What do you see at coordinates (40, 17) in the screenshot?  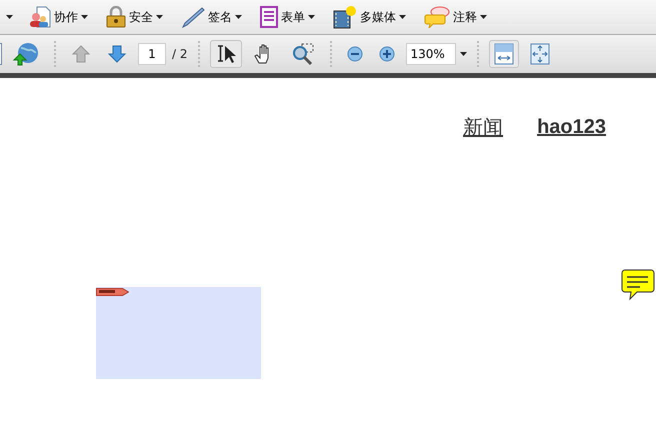 I see `people-document-icon` at bounding box center [40, 17].